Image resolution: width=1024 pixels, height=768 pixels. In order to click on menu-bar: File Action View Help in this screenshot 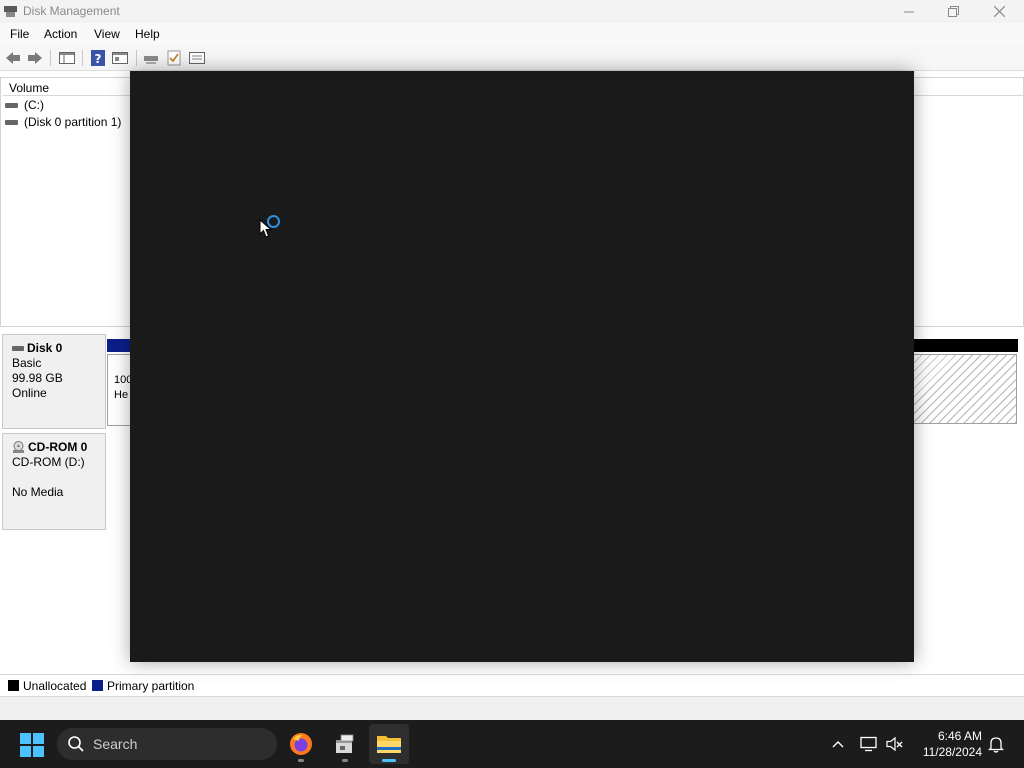, I will do `click(512, 34)`.